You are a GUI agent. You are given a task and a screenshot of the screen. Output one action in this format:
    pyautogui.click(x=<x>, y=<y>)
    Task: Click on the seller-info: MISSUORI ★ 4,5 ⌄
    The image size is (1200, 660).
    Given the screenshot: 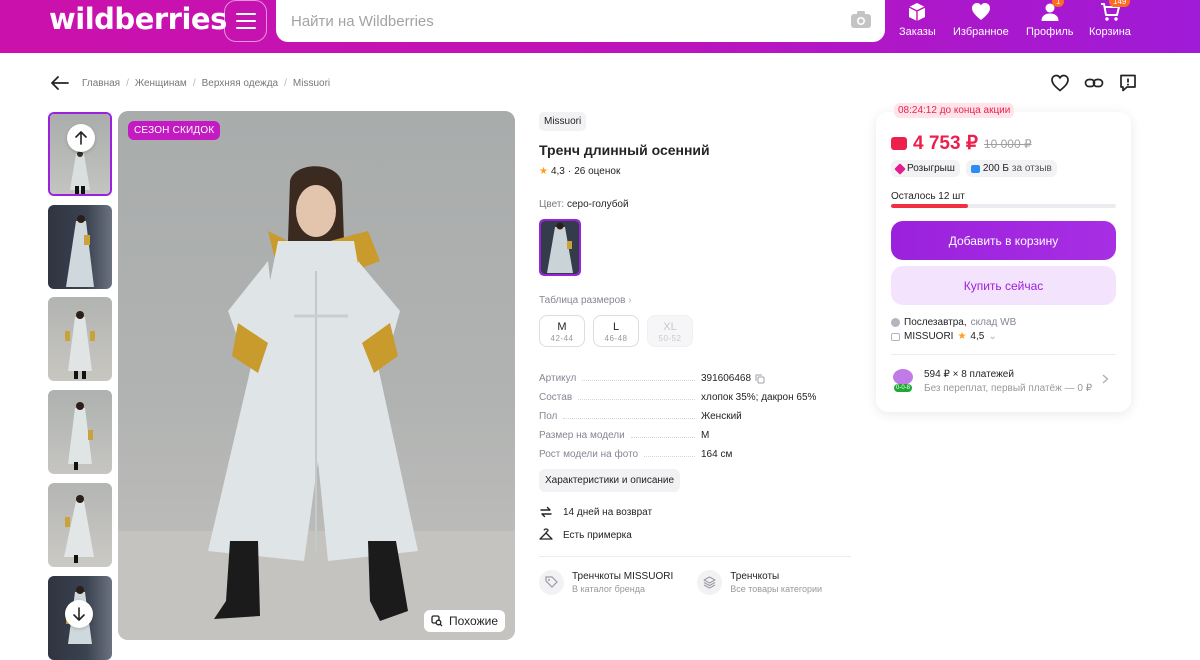 What is the action you would take?
    pyautogui.click(x=944, y=336)
    